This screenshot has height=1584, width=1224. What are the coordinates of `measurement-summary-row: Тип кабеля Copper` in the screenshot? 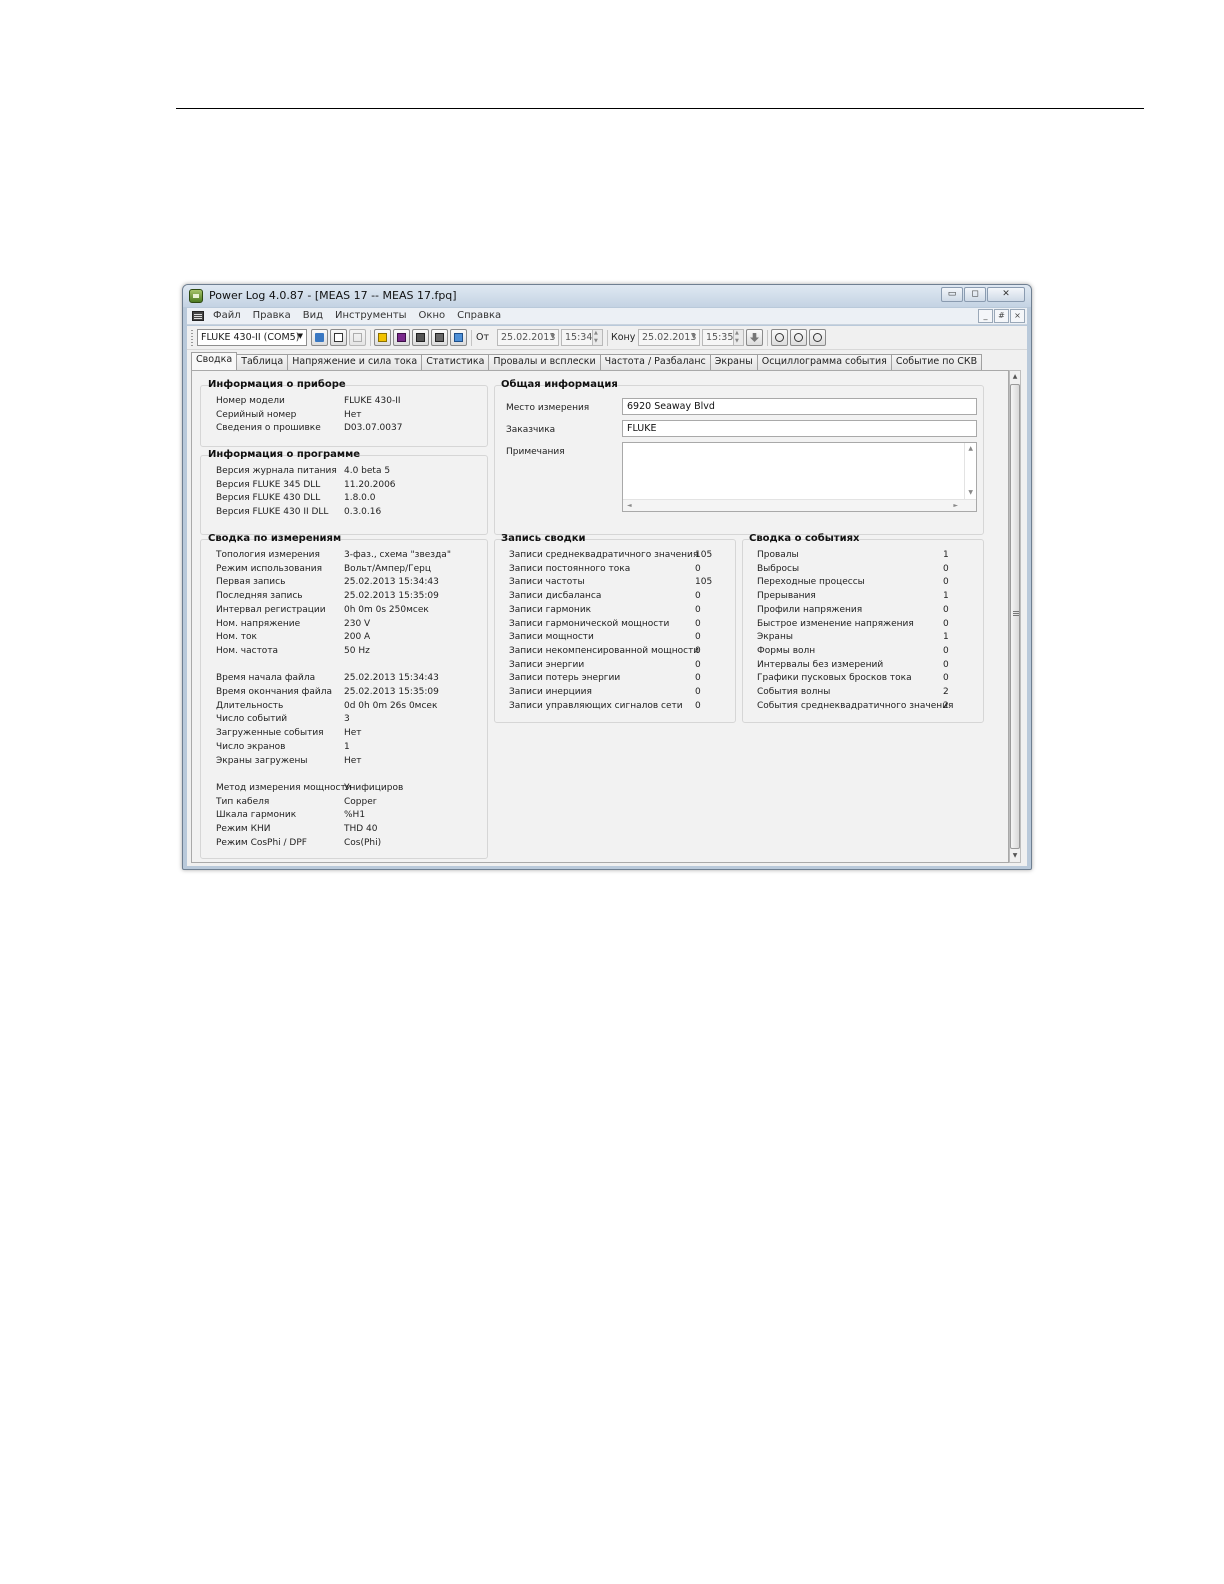 It's located at (356, 802).